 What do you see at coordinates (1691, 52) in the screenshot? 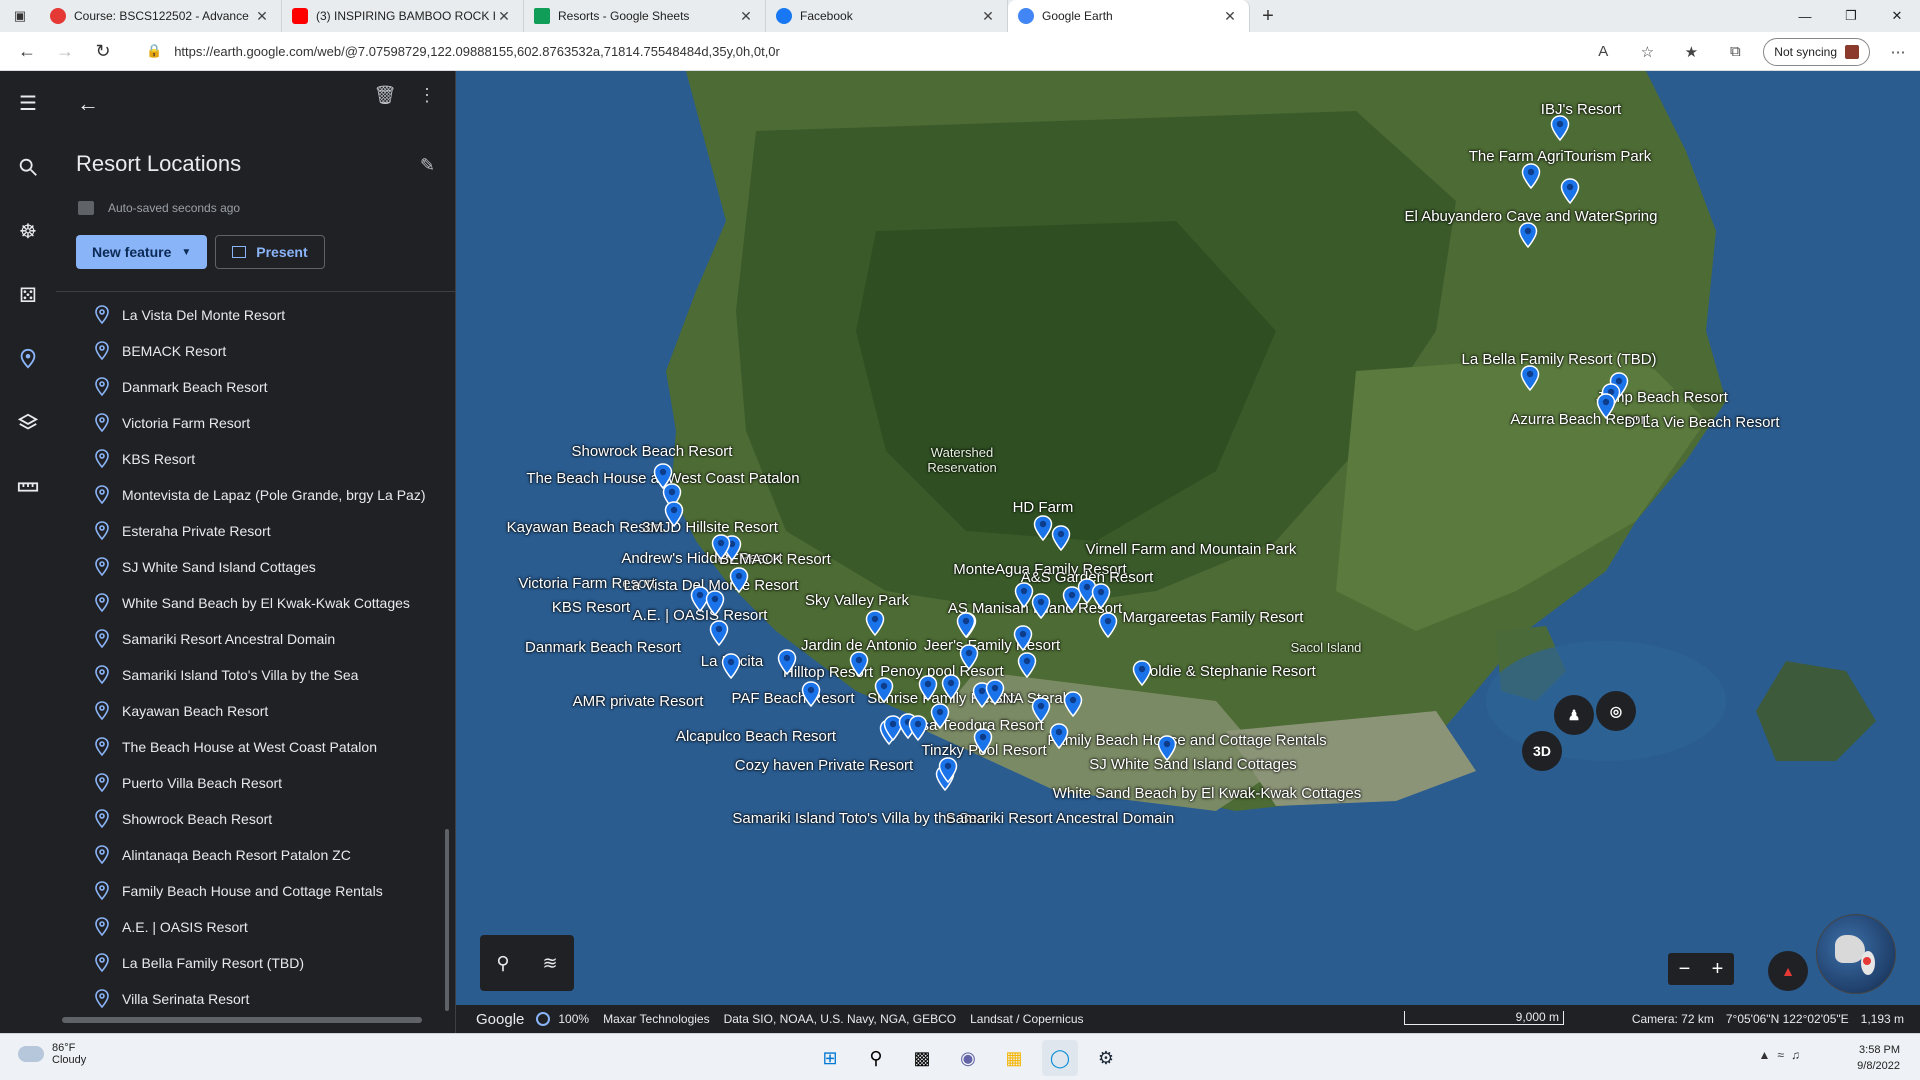
I see `favorites-icon: ★` at bounding box center [1691, 52].